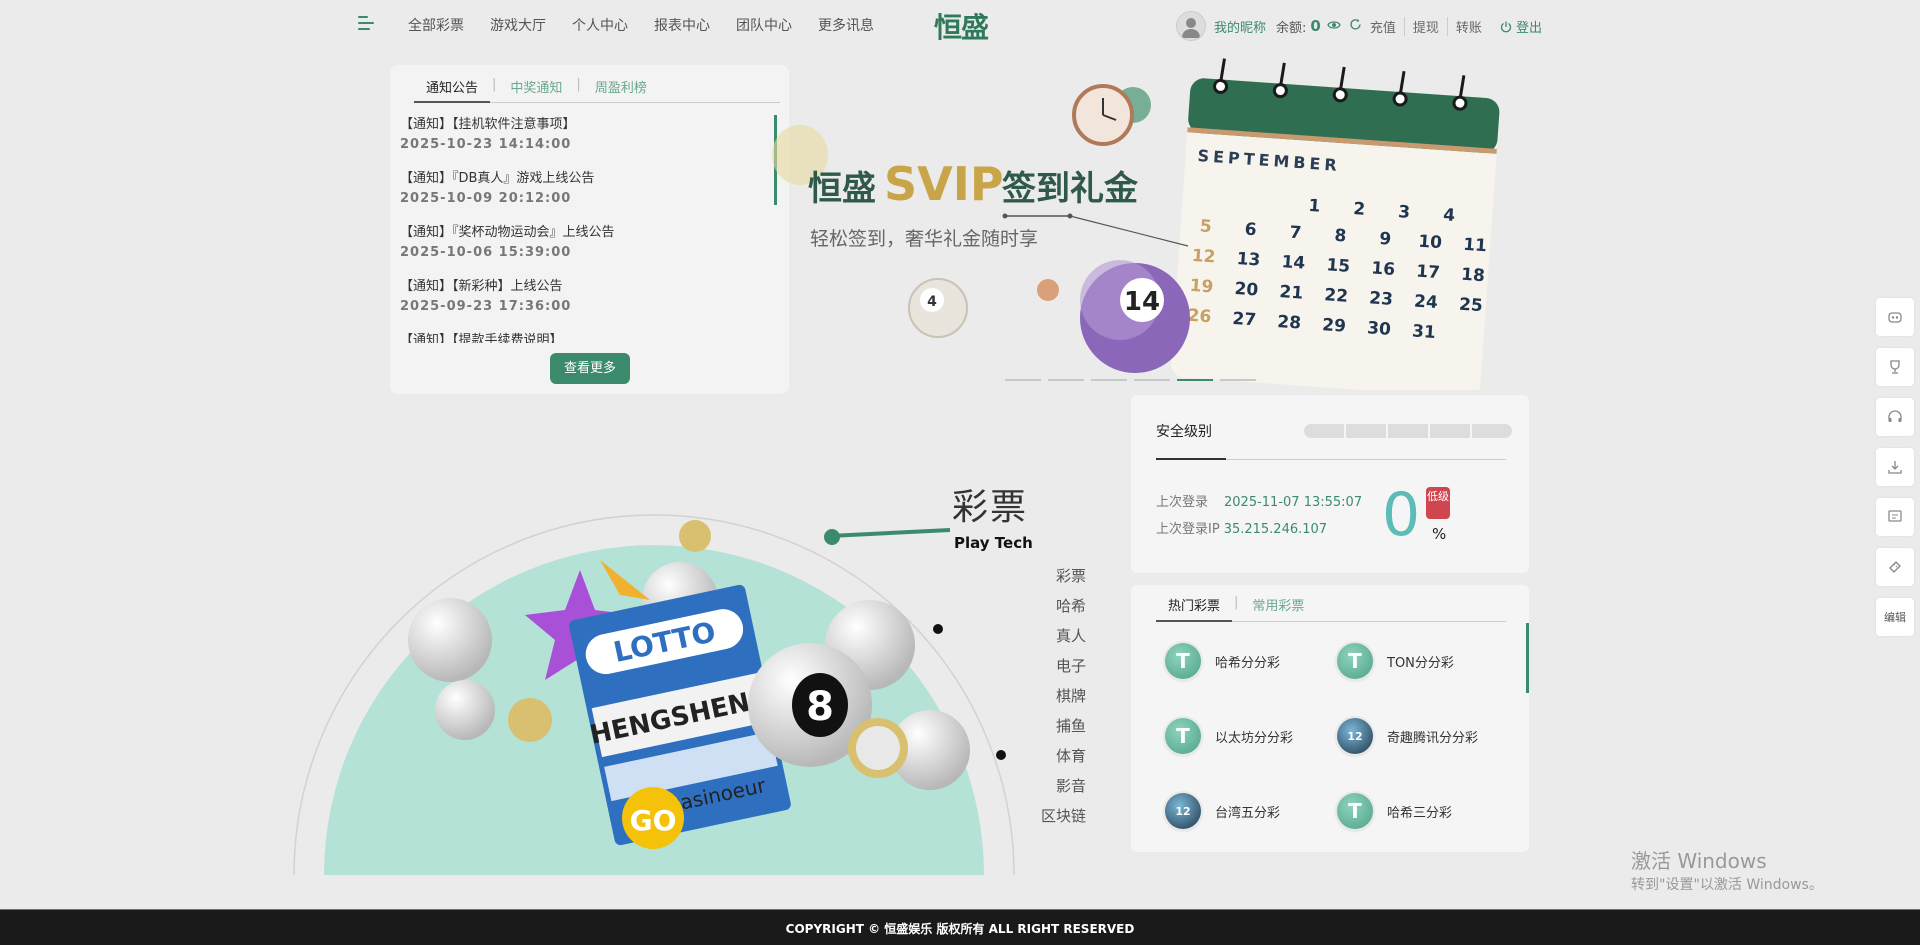  I want to click on calendar-day: 15, so click(1338, 266).